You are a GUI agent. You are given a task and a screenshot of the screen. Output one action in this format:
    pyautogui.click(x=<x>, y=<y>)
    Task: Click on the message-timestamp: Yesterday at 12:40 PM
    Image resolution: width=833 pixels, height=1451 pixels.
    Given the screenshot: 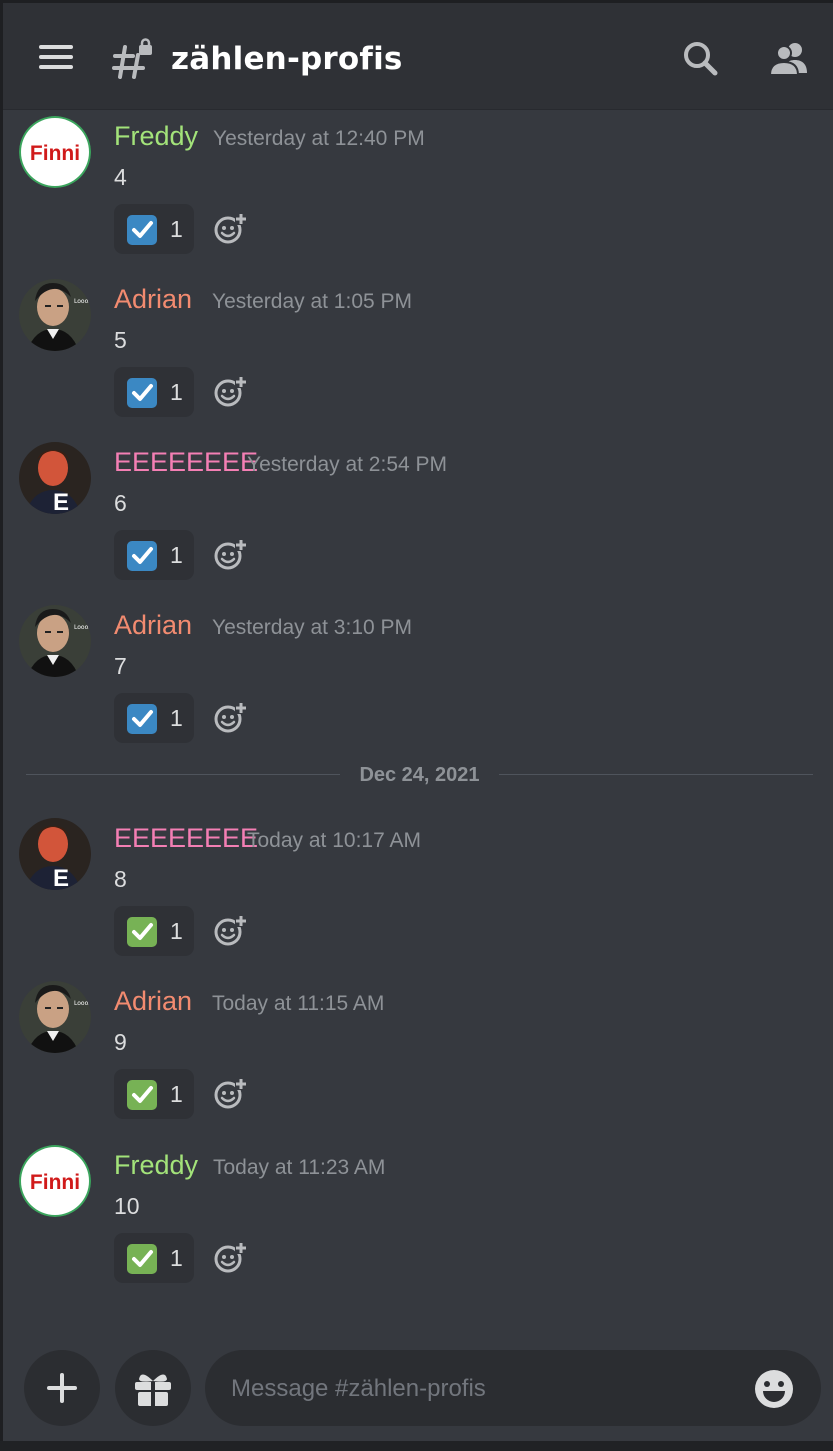 What is the action you would take?
    pyautogui.click(x=319, y=138)
    